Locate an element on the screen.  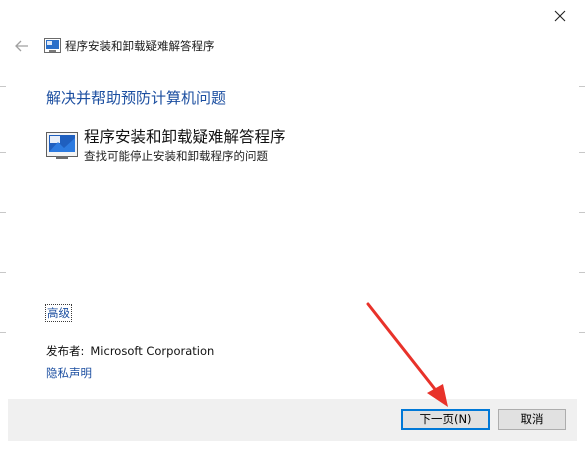
publisher-info: 发布者: Microsoft Corporation is located at coordinates (130, 351).